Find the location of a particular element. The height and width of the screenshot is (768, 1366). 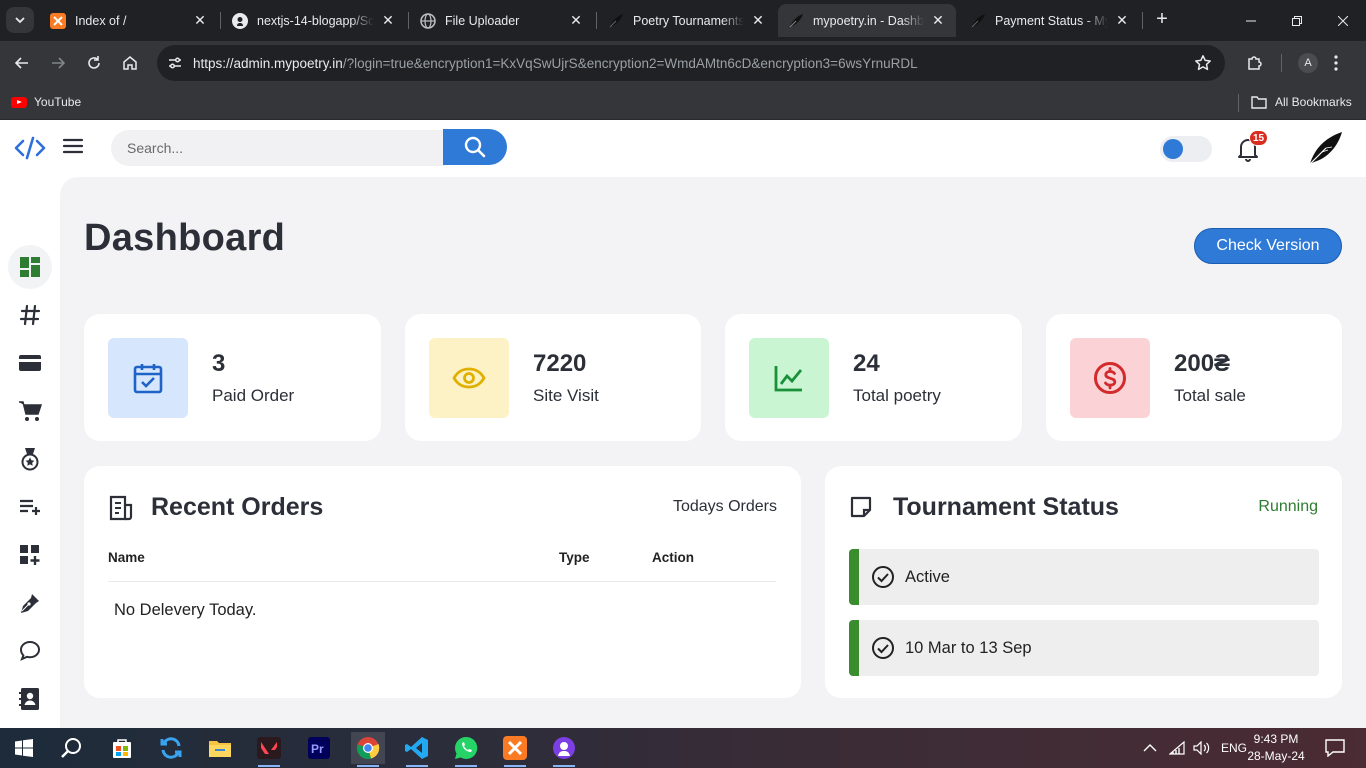

profile-avatar: A is located at coordinates (1308, 63).